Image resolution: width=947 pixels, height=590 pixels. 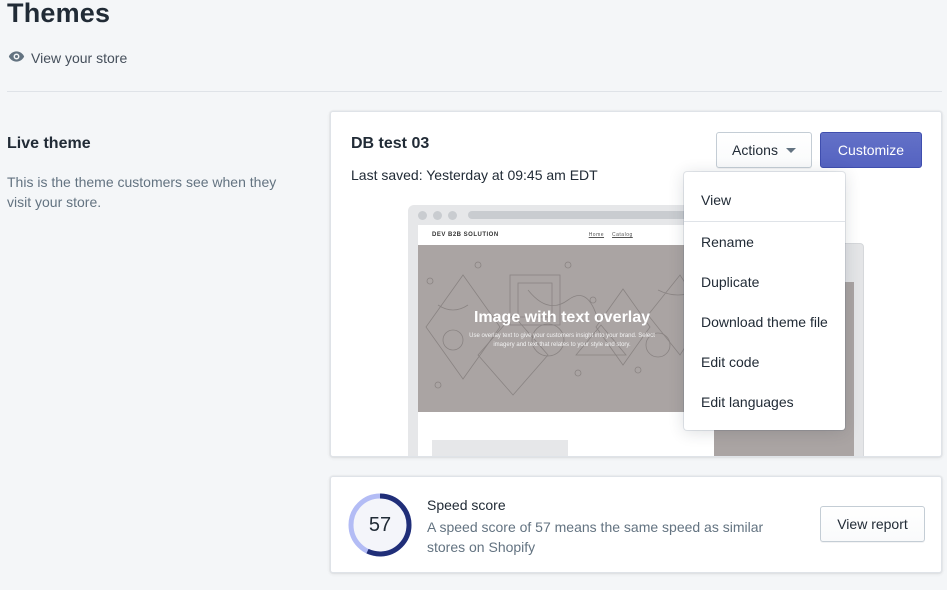 I want to click on preview-store-name: DEV B2B SOLUTION, so click(x=465, y=235).